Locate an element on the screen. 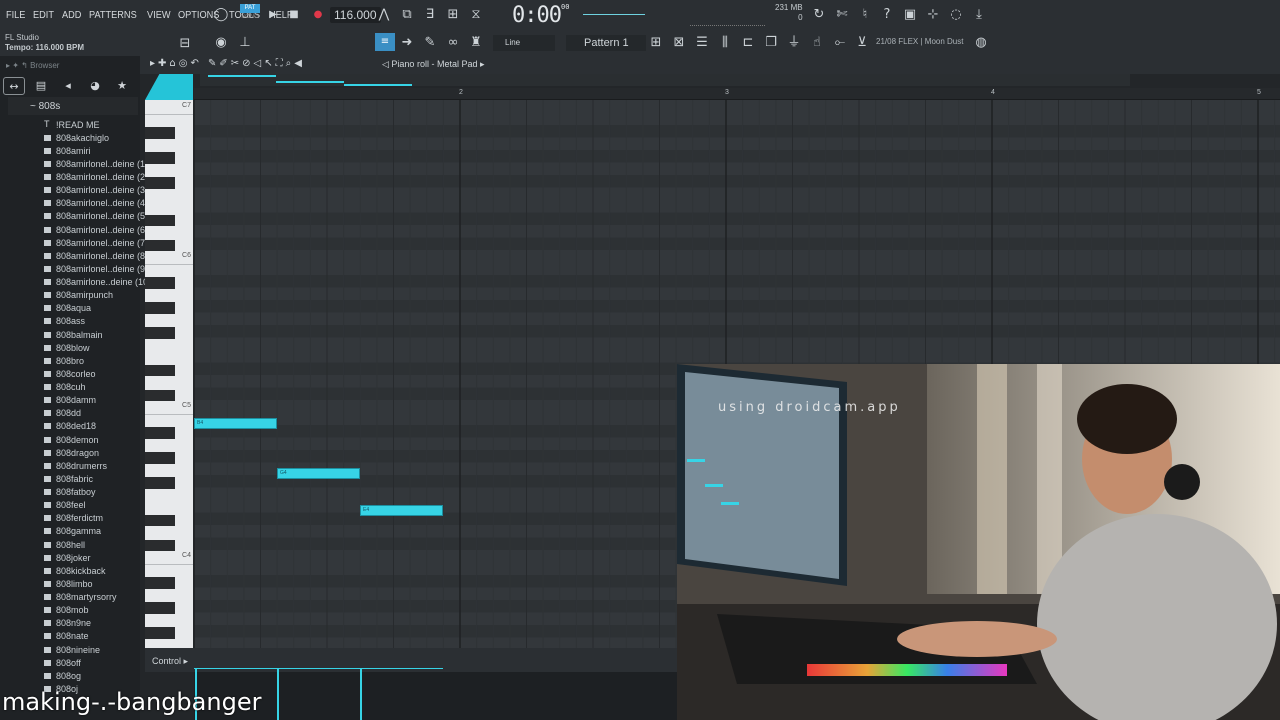 The image size is (1280, 720). preset-news: 21/08 FLEX | Moon Dust is located at coordinates (919, 41).